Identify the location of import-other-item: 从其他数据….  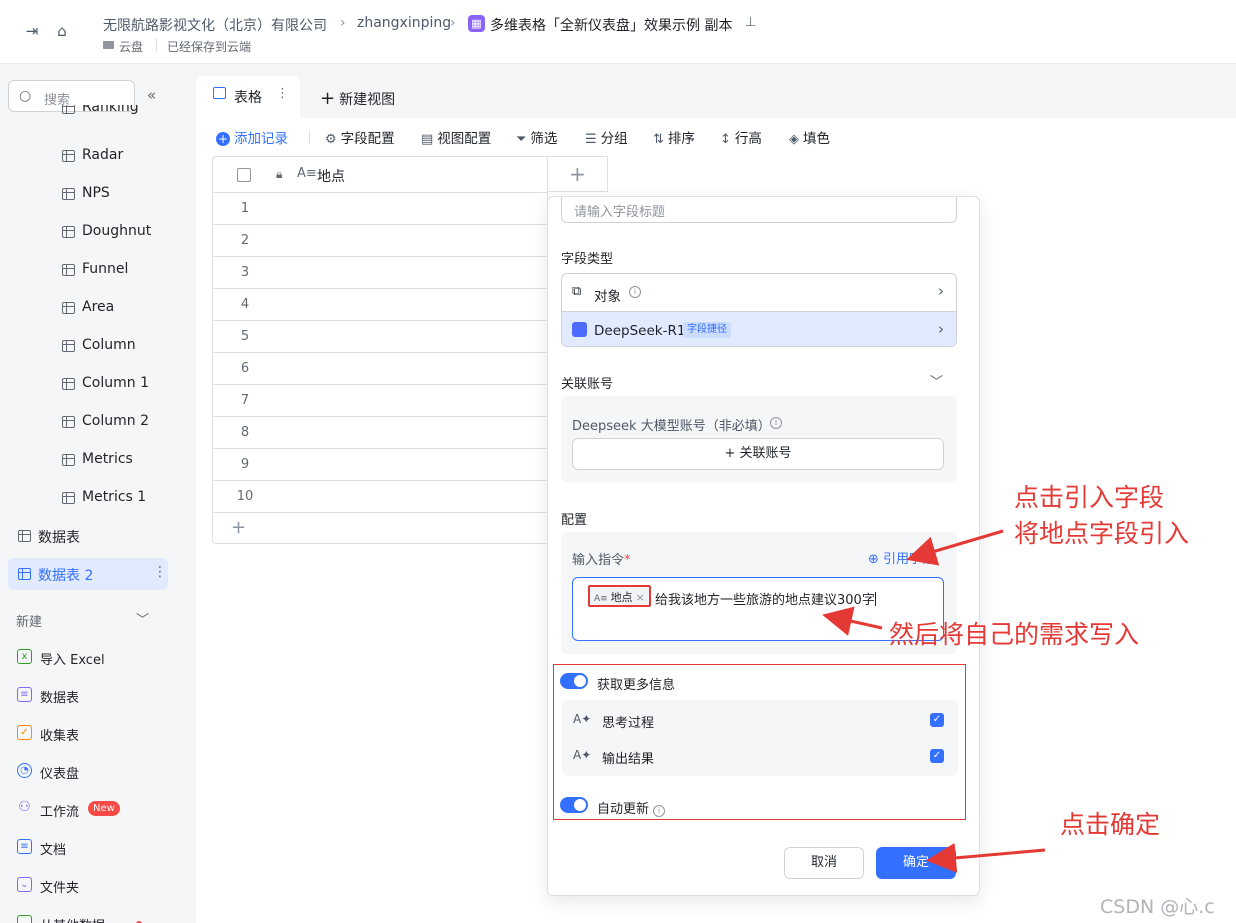
(90, 915).